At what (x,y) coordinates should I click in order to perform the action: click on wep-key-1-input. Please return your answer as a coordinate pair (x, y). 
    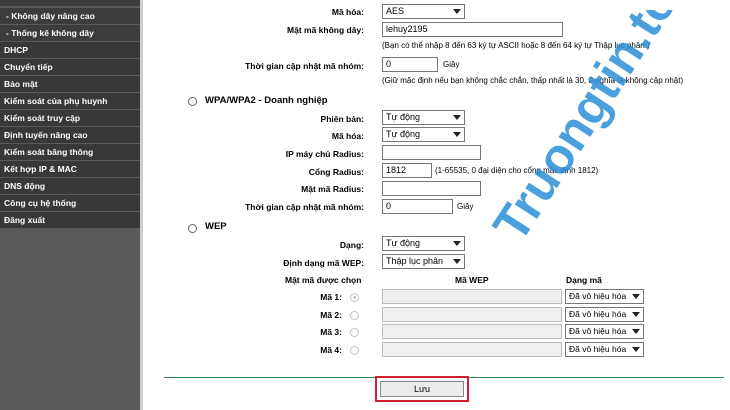
    Looking at the image, I should click on (472, 296).